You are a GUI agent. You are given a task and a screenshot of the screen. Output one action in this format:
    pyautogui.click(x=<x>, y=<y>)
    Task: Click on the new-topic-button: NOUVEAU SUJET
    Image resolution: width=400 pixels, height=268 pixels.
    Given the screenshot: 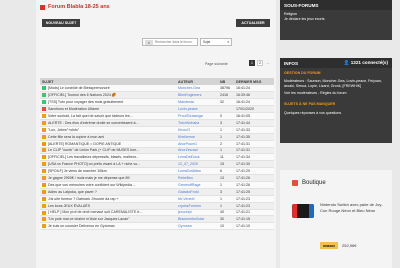 What is the action you would take?
    pyautogui.click(x=61, y=23)
    